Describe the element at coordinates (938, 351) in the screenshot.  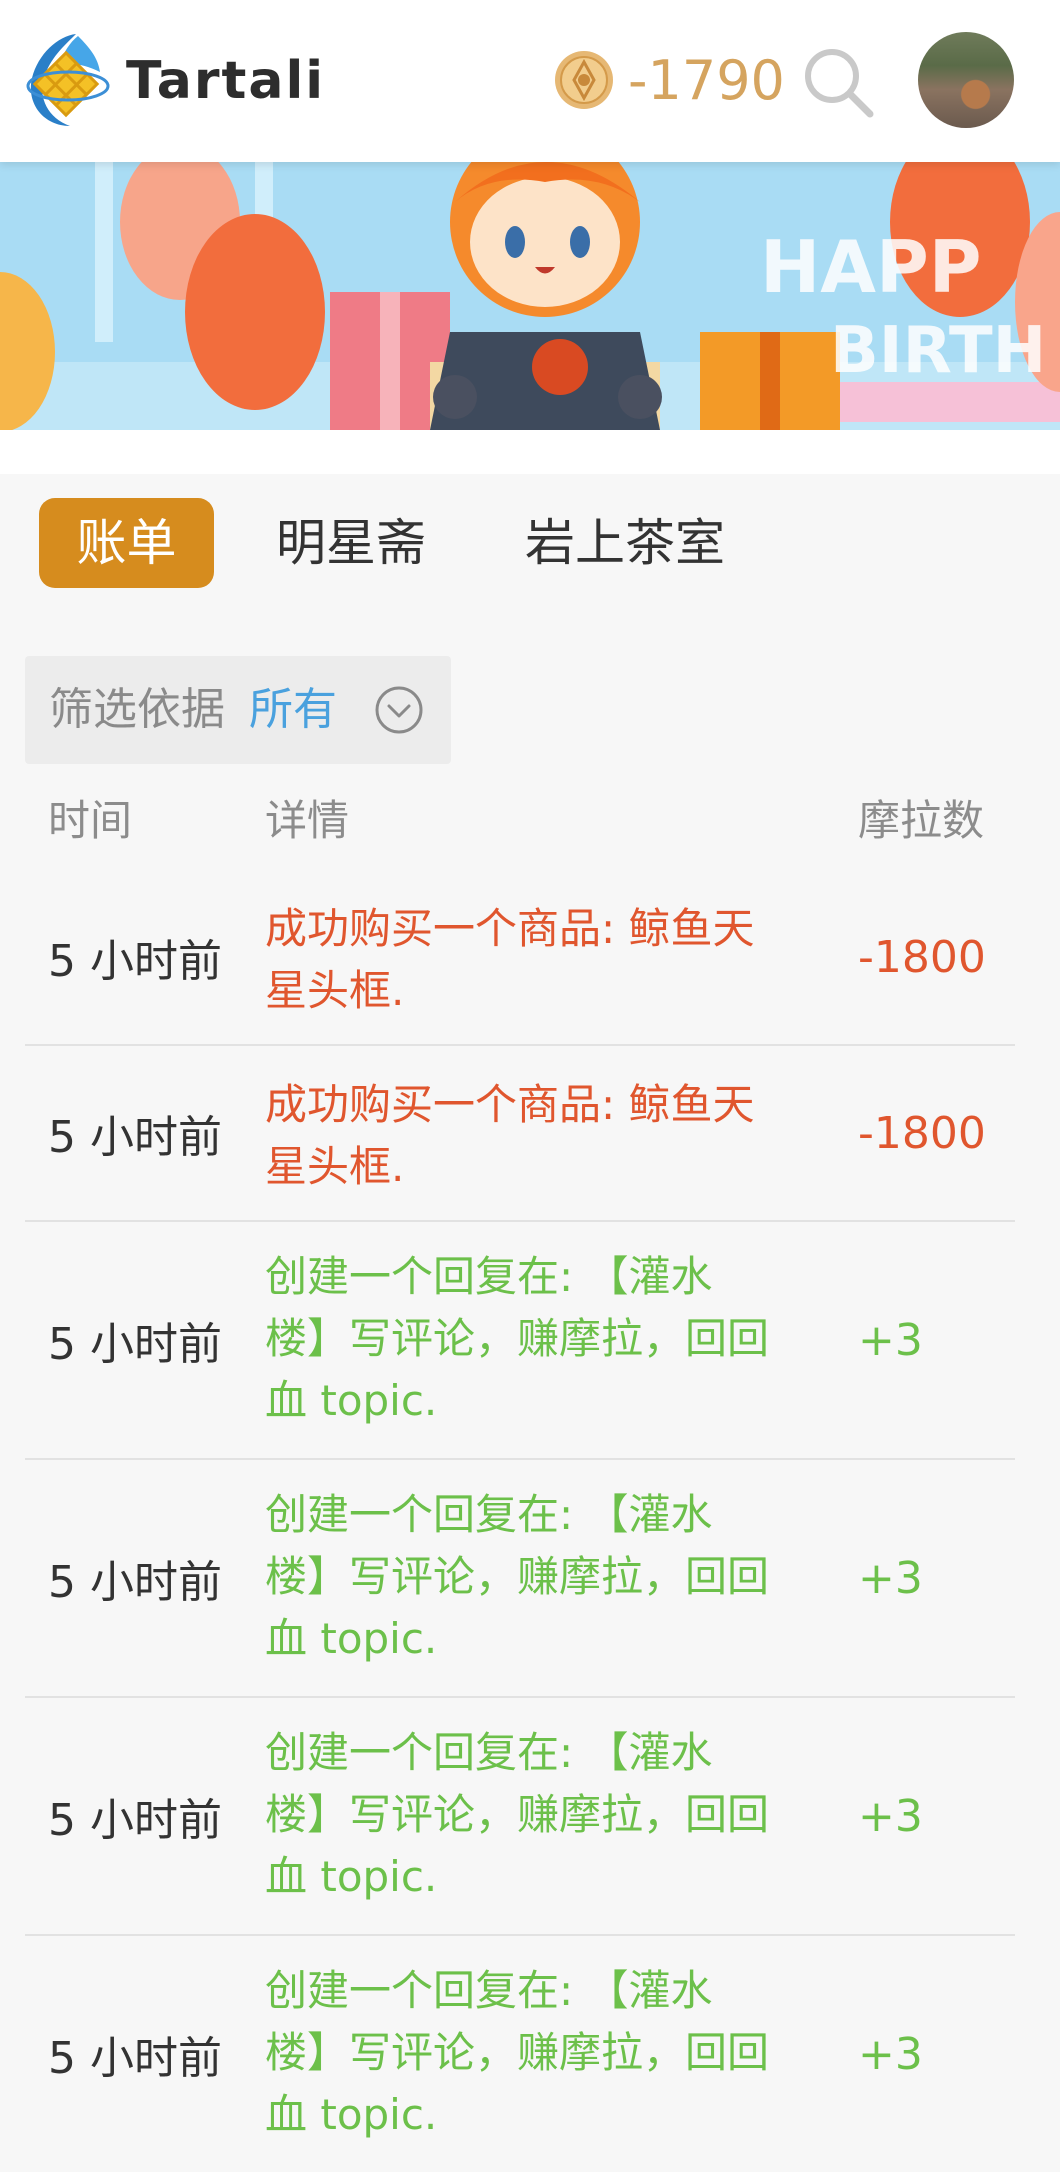
I see `svg-text: BIRTH` at that location.